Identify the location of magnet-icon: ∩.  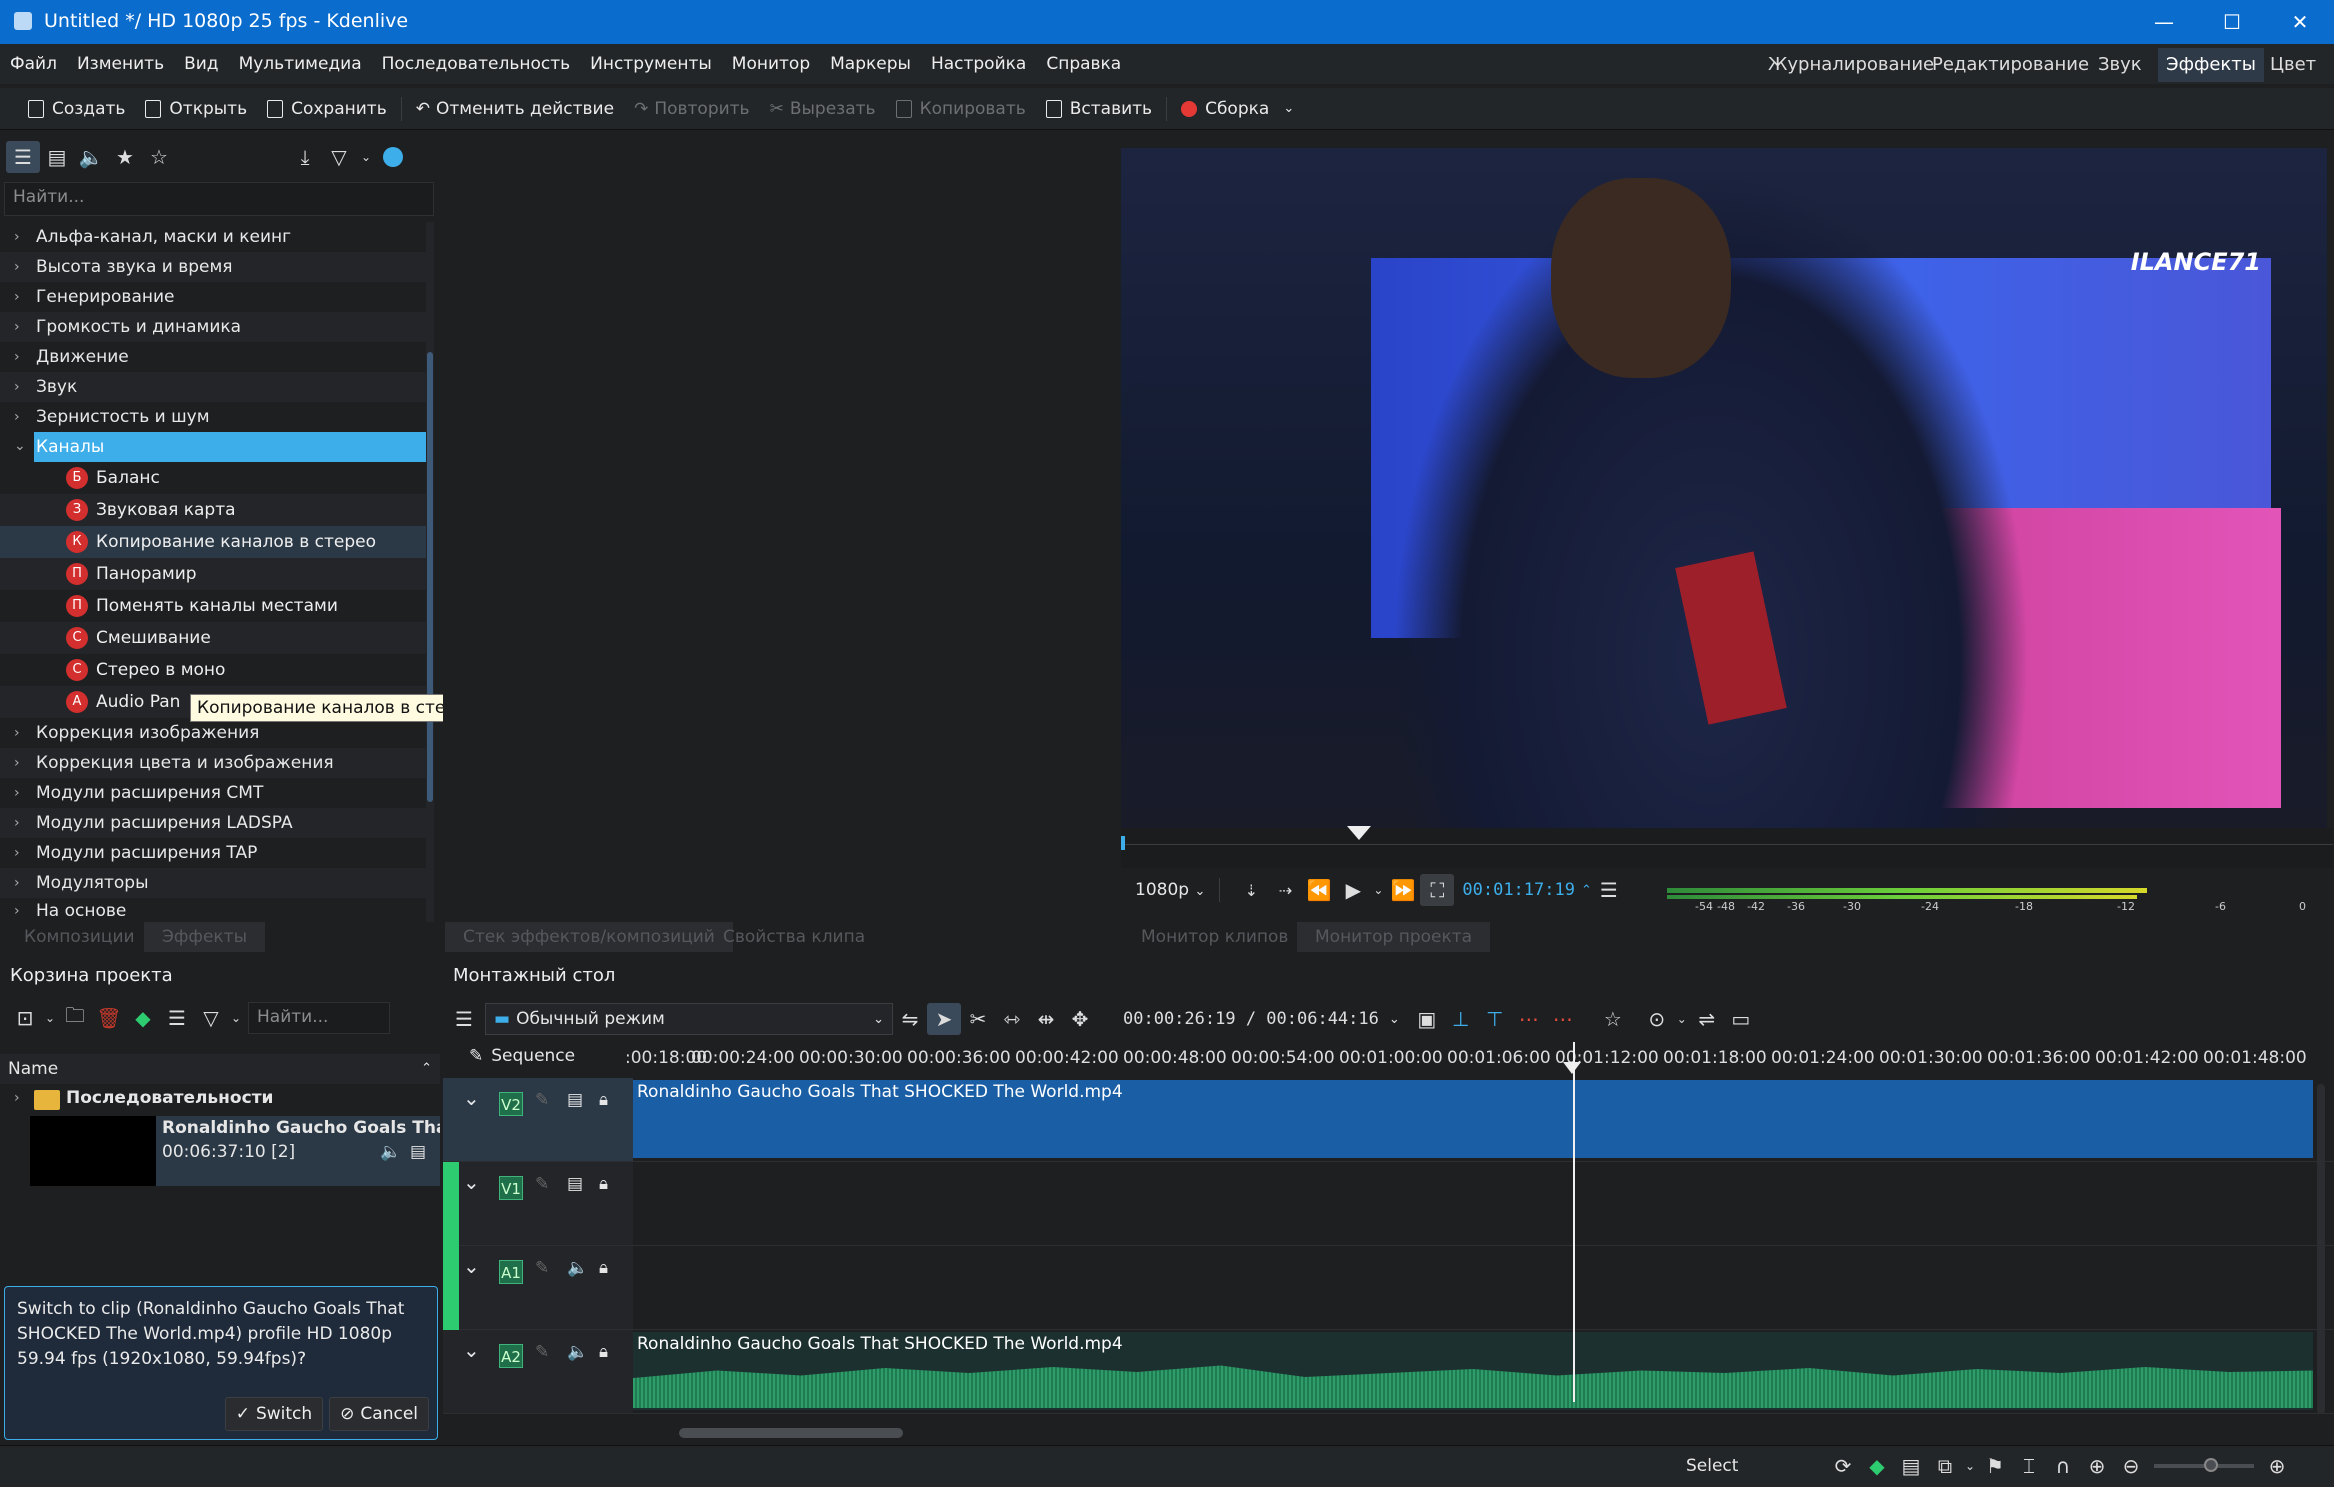
(2063, 1466).